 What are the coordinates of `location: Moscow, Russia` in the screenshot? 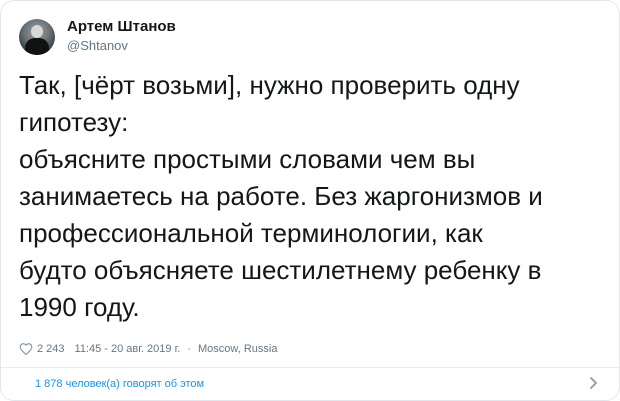 It's located at (237, 349).